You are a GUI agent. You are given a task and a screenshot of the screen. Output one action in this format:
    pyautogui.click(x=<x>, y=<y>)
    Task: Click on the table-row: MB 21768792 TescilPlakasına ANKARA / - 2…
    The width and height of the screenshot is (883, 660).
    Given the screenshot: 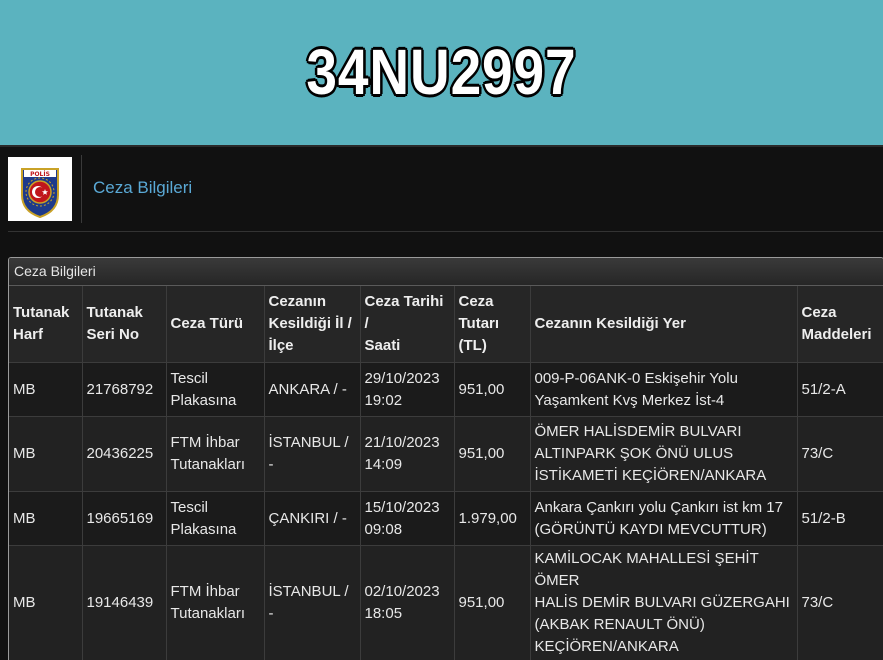 What is the action you would take?
    pyautogui.click(x=446, y=390)
    